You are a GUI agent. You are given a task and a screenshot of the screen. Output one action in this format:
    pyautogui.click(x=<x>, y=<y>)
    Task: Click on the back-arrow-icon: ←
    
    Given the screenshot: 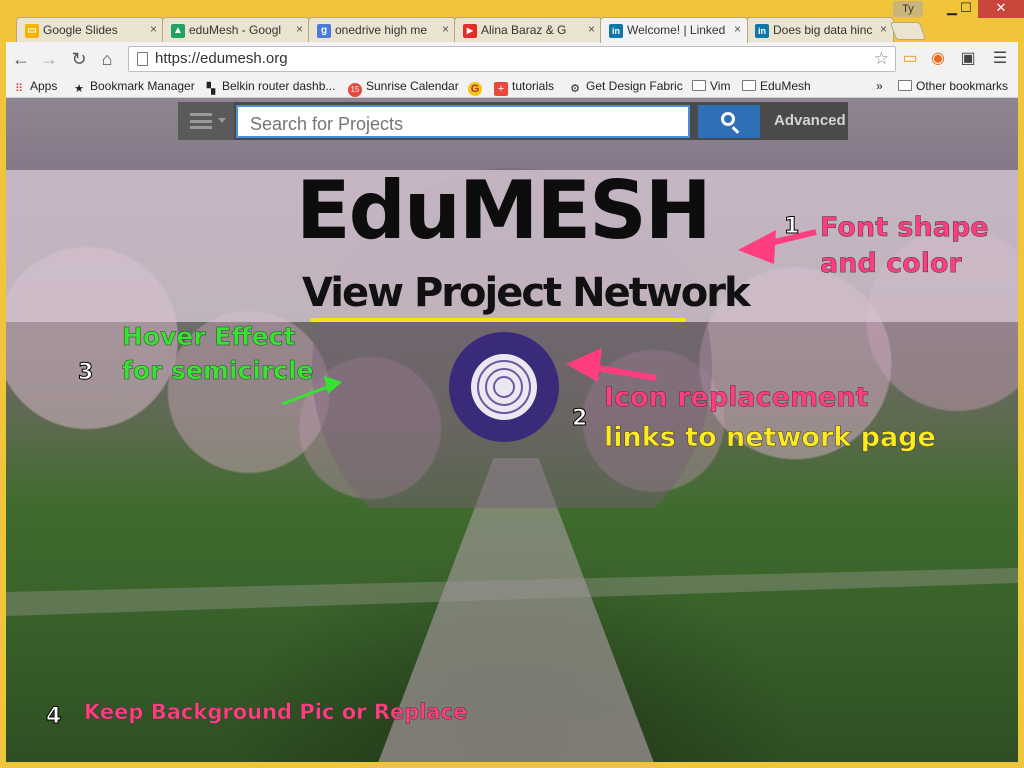 What is the action you would take?
    pyautogui.click(x=21, y=59)
    